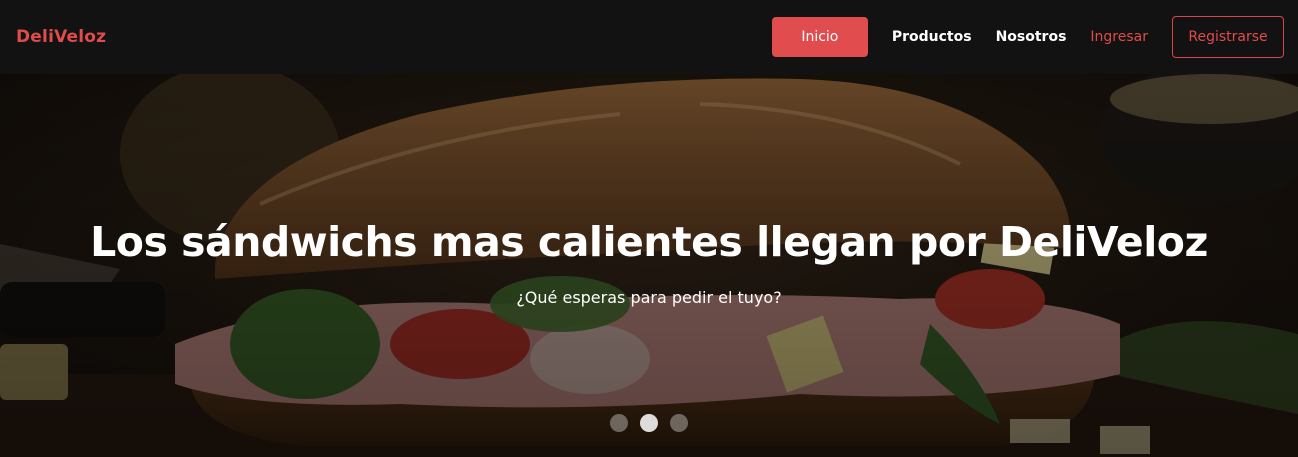  What do you see at coordinates (1119, 37) in the screenshot?
I see `nav-ingresar-link: Ingresar` at bounding box center [1119, 37].